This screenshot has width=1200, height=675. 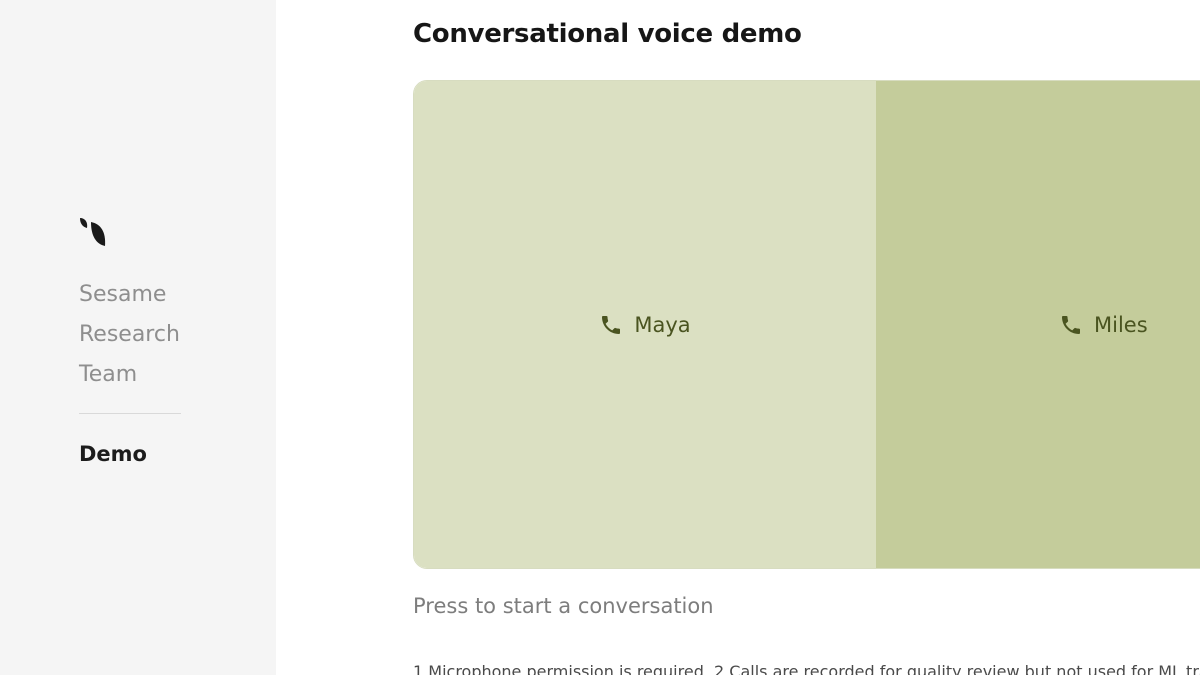 What do you see at coordinates (130, 335) in the screenshot?
I see `nav-item-research: Research` at bounding box center [130, 335].